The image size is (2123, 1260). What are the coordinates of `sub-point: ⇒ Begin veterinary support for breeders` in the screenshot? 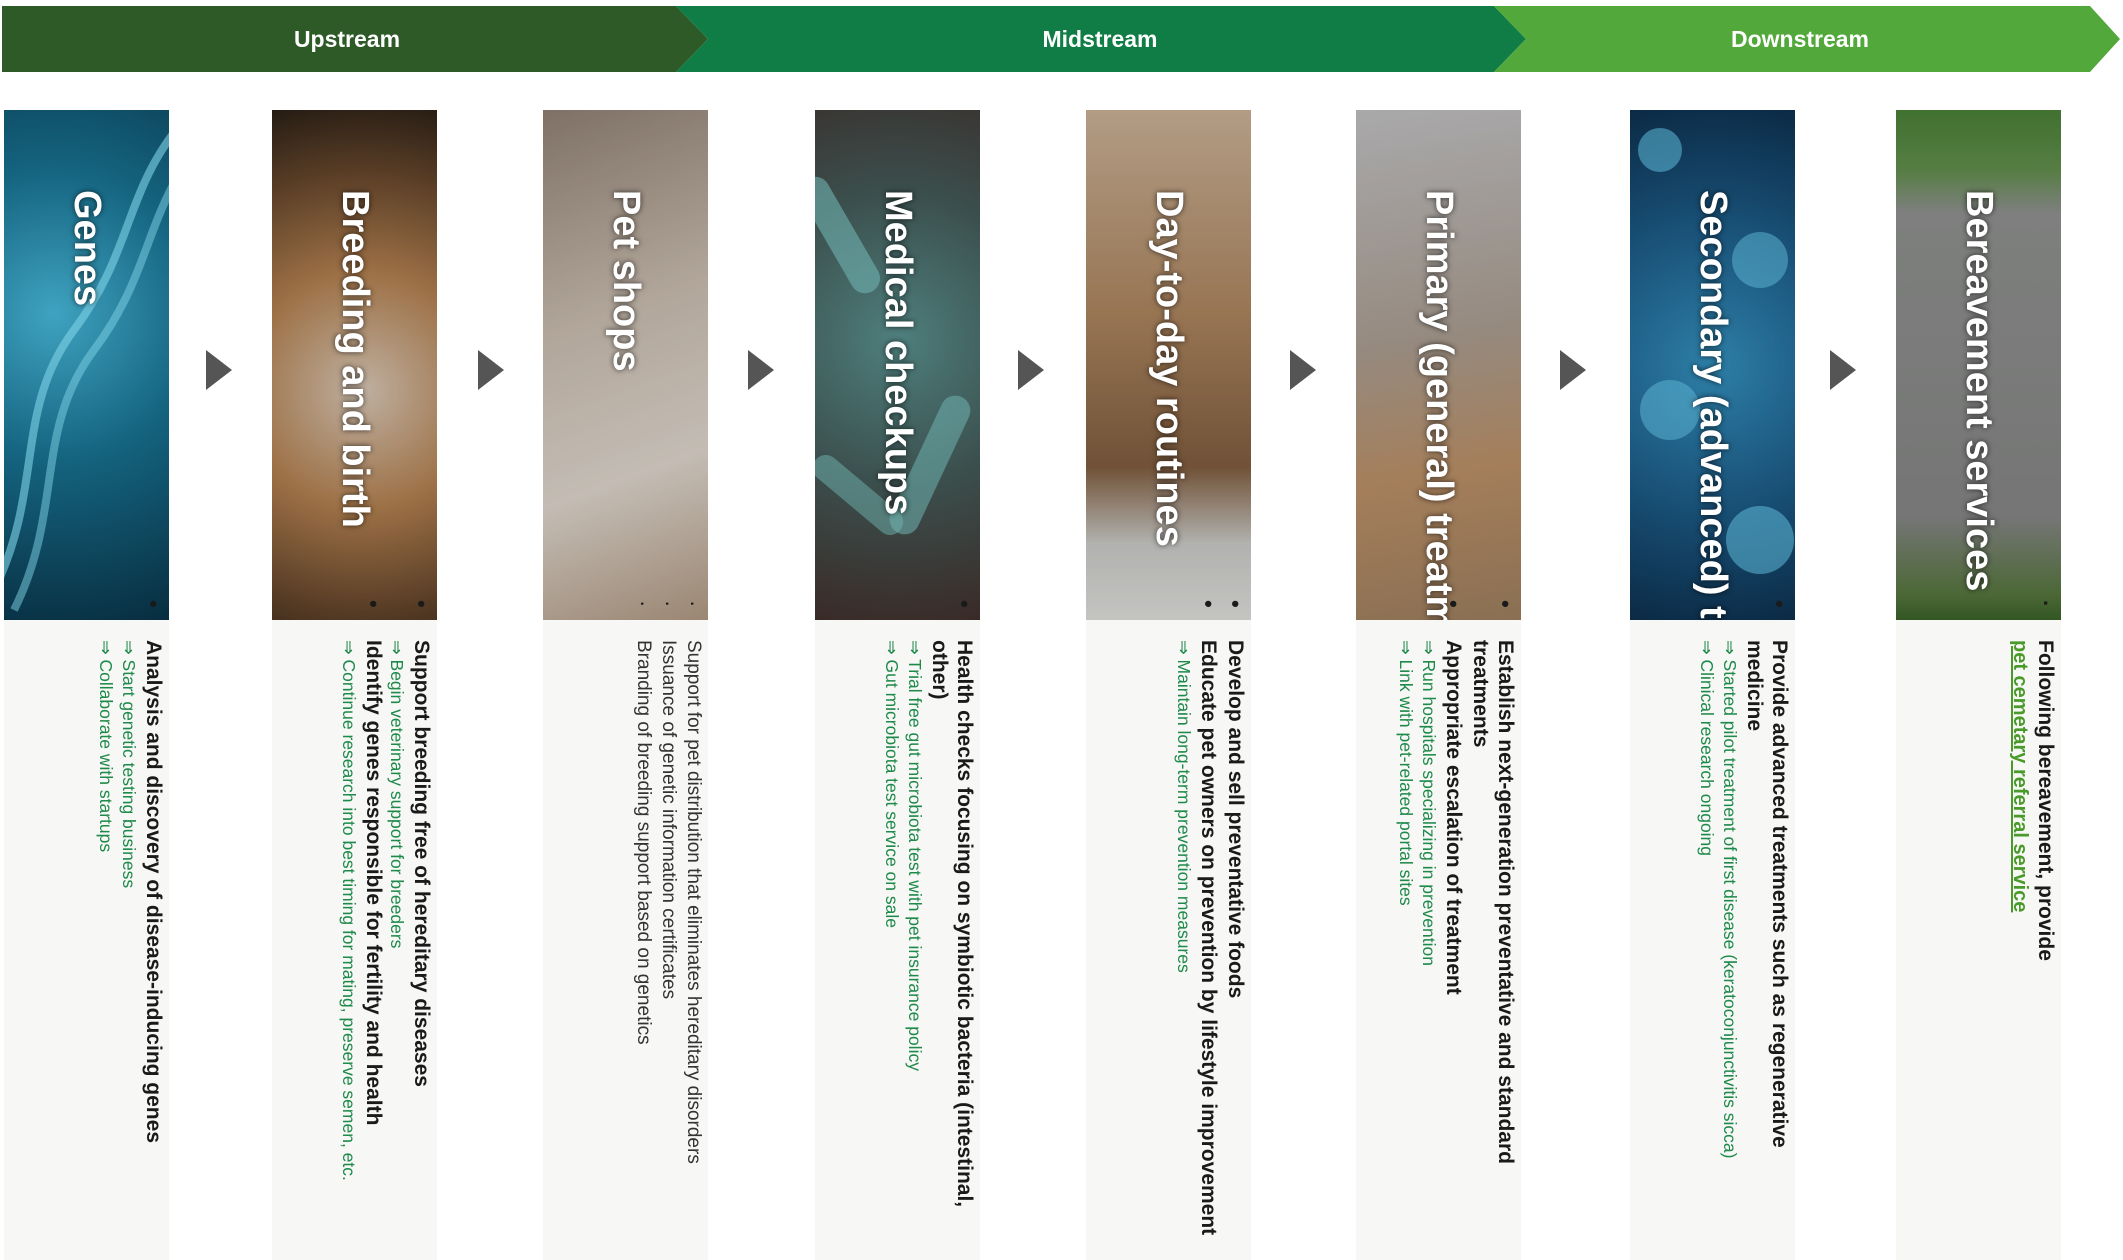 It's located at (397, 794).